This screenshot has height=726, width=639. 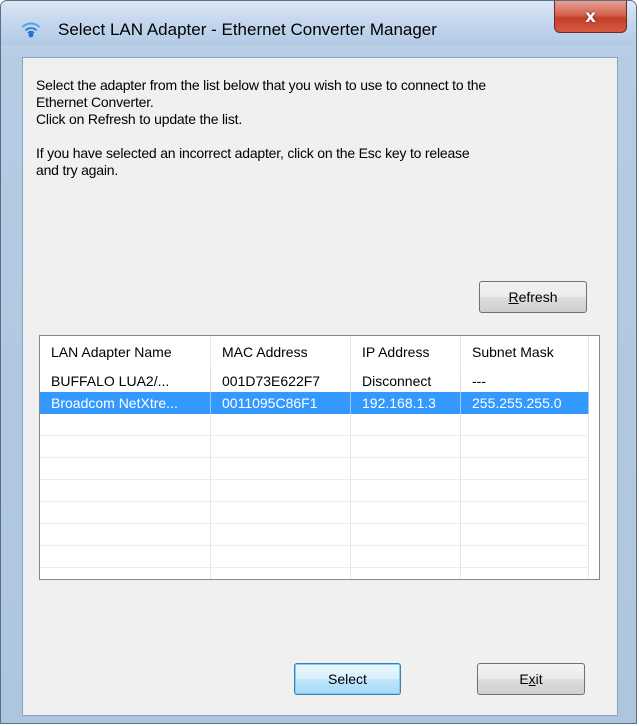 I want to click on instruction-line: and try again., so click(x=77, y=170).